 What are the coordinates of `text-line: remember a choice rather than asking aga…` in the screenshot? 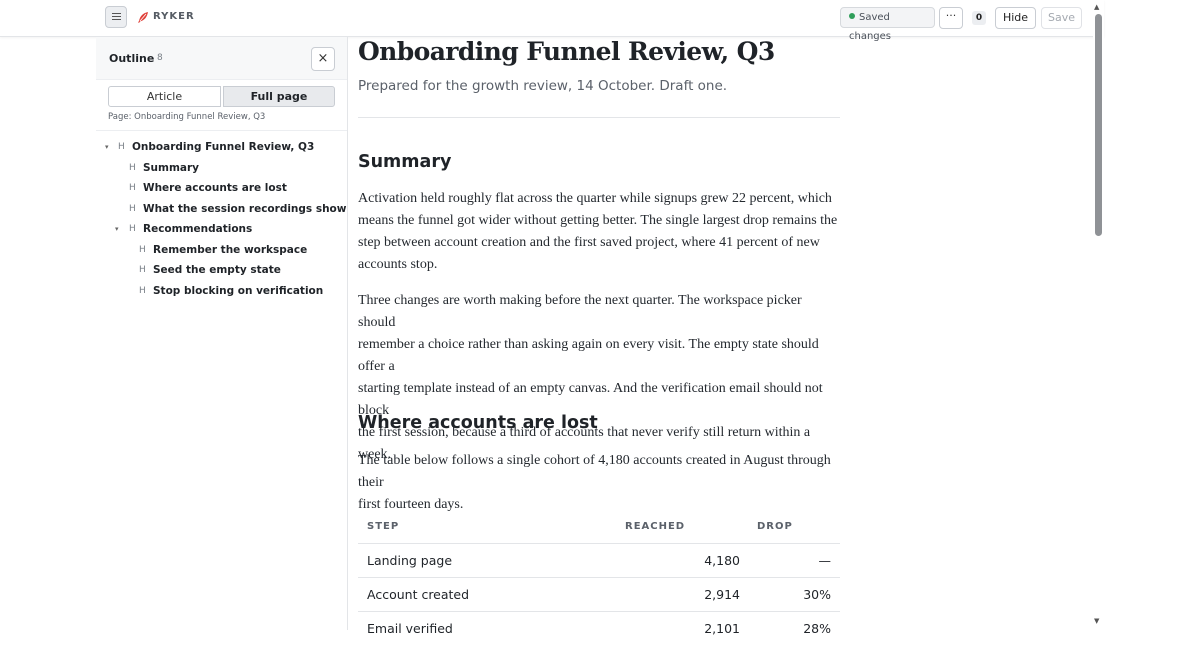 It's located at (588, 355).